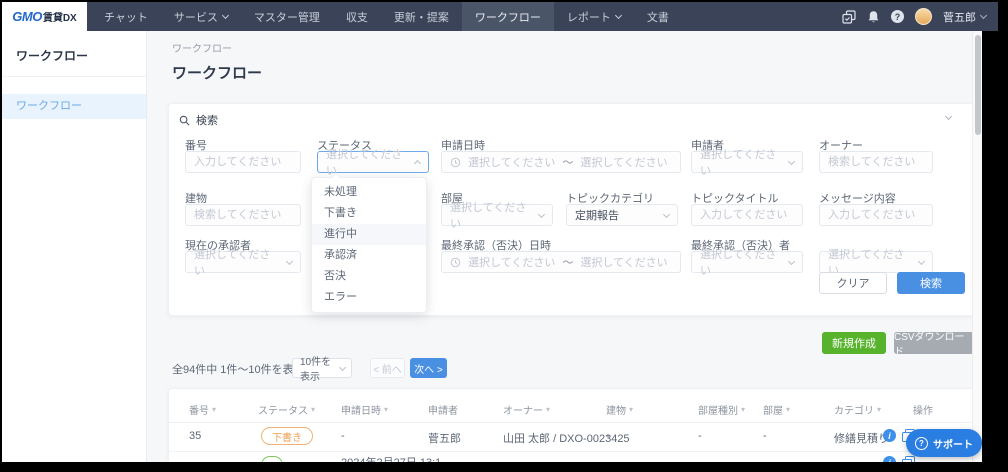 This screenshot has width=1008, height=472. I want to click on col-header-room: 部屋 ▾, so click(776, 409).